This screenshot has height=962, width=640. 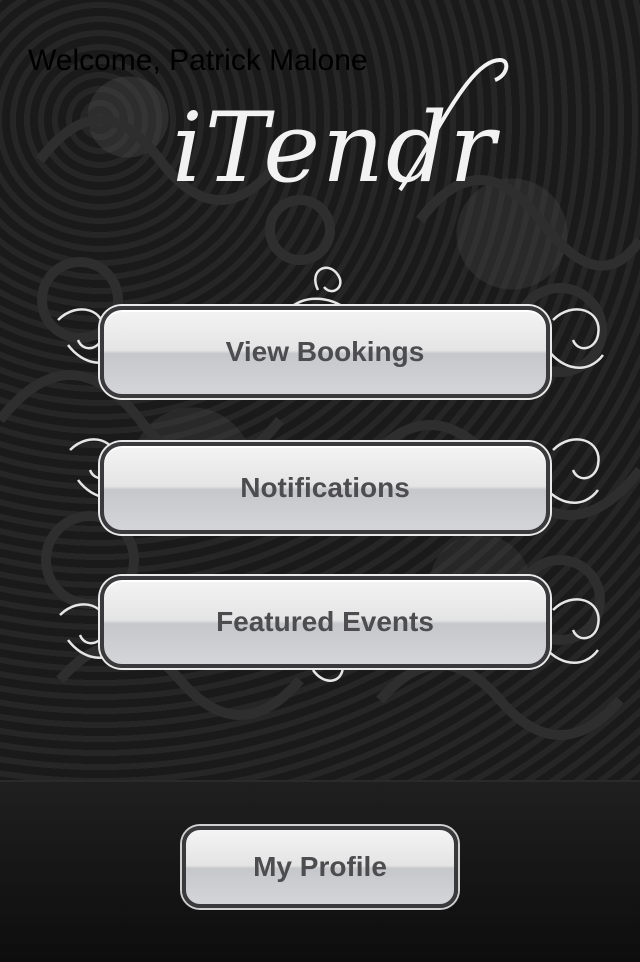 I want to click on app-logo: iTendr, so click(x=335, y=148).